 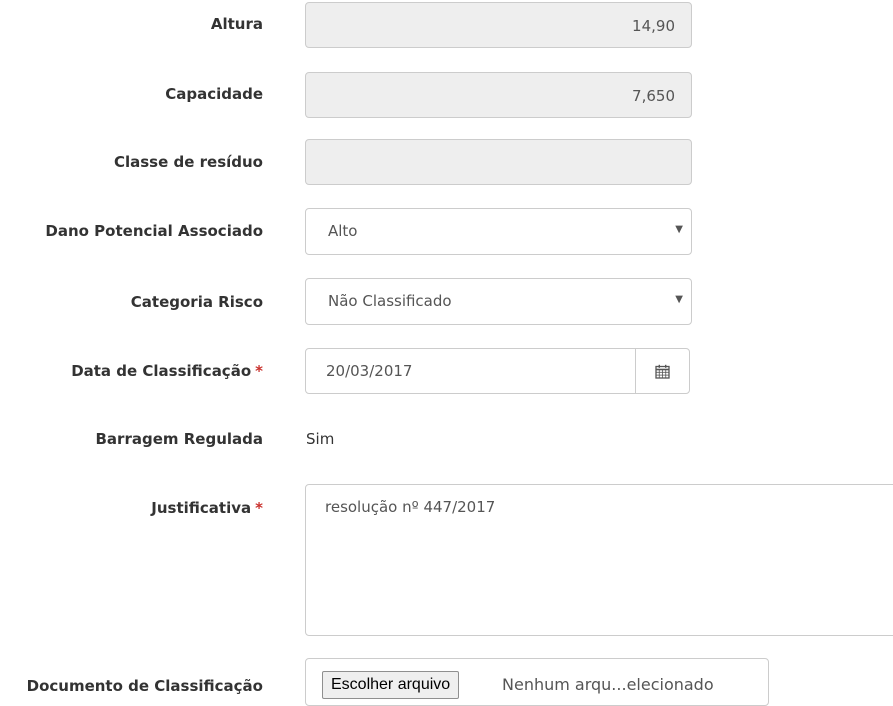 What do you see at coordinates (343, 231) in the screenshot?
I see `dano-potencial-value: Alto` at bounding box center [343, 231].